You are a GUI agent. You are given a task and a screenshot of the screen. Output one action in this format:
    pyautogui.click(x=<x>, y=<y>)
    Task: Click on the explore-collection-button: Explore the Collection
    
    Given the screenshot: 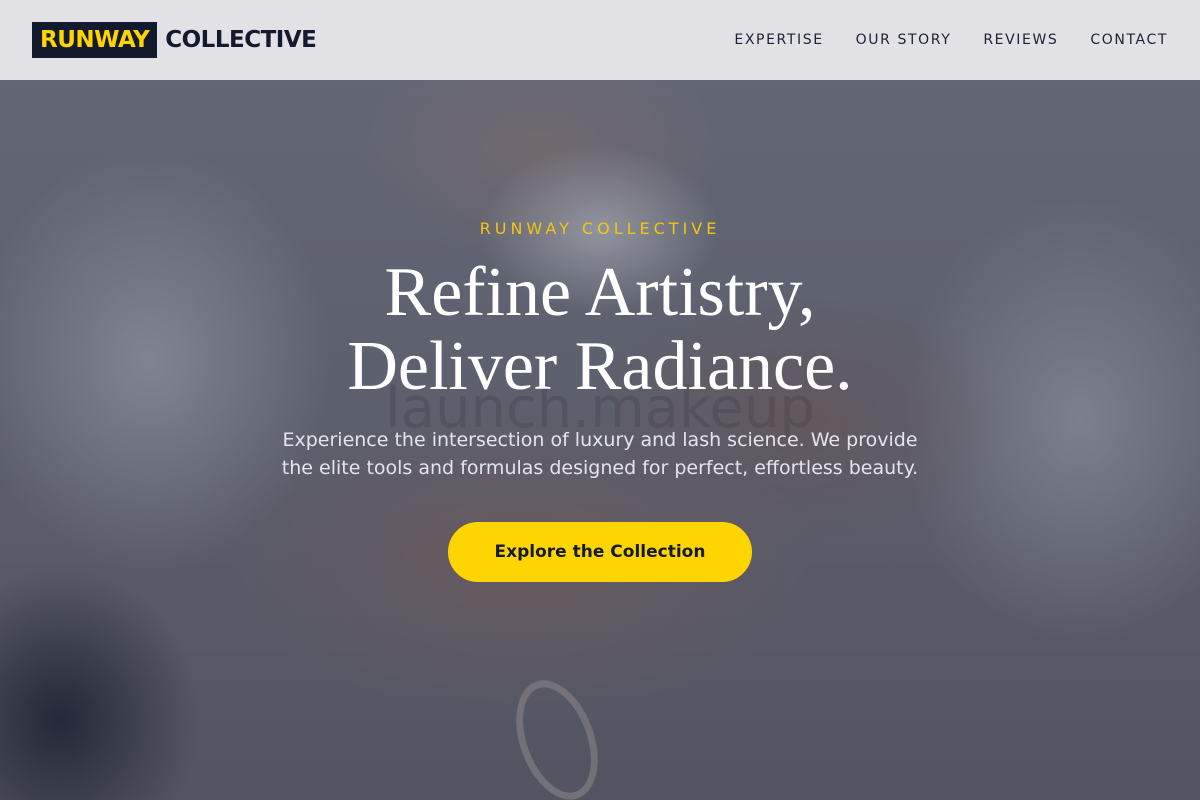 What is the action you would take?
    pyautogui.click(x=600, y=552)
    